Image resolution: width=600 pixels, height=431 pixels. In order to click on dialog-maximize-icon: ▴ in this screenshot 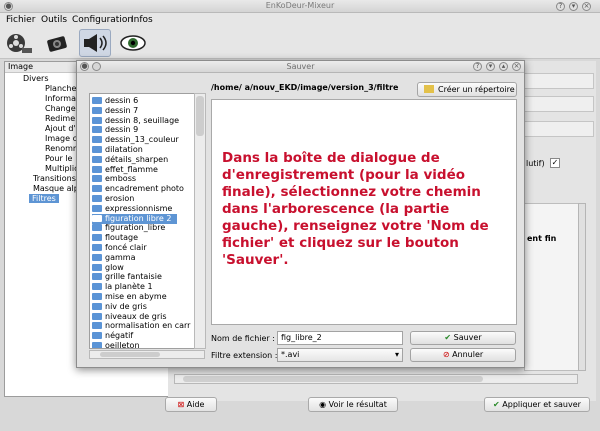, I will do `click(503, 66)`.